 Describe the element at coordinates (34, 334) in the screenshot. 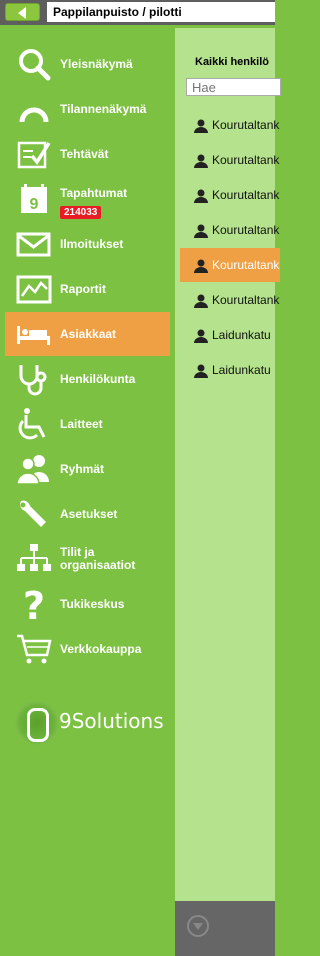

I see `bed-icon` at that location.